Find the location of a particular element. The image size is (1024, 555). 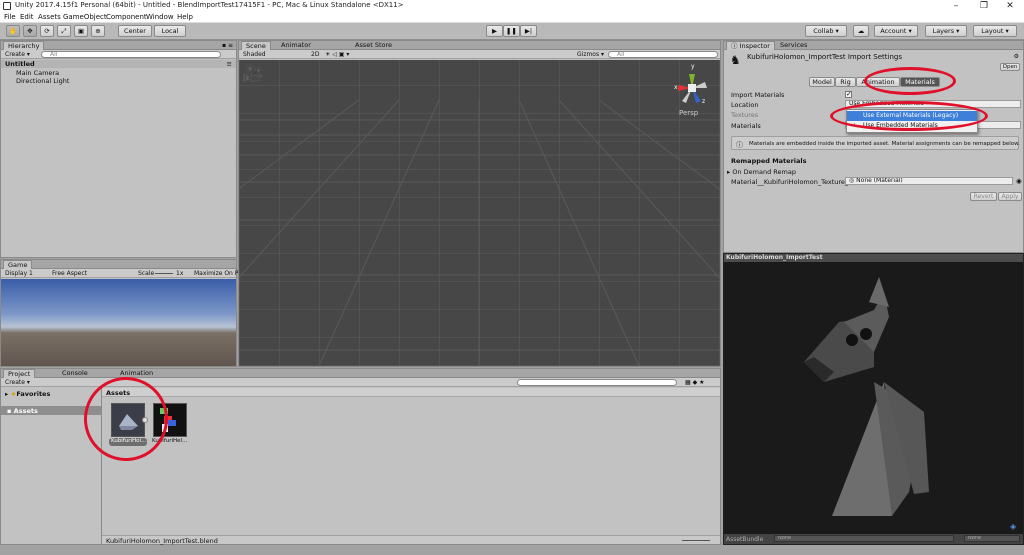

transform-tool-icon: ⊕ is located at coordinates (98, 31).